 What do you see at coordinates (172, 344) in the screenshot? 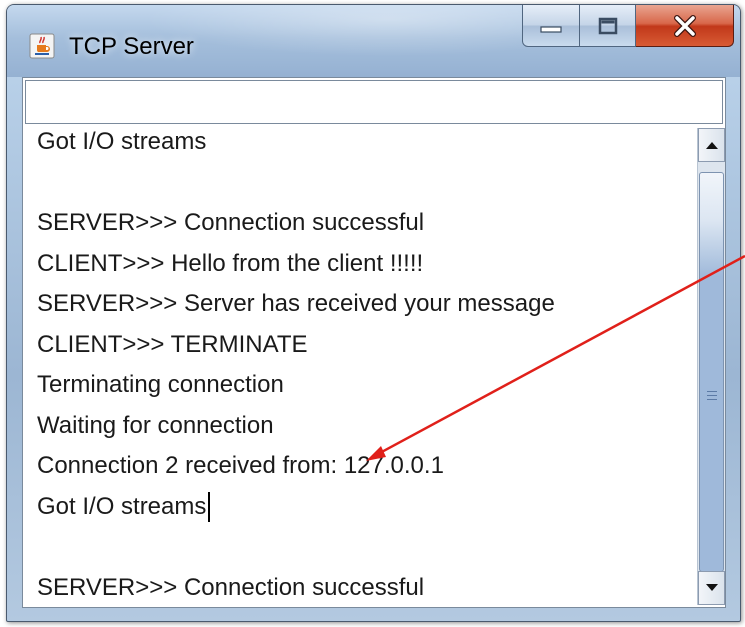
I see `output-line: CLIENT>>> TERMINATE` at bounding box center [172, 344].